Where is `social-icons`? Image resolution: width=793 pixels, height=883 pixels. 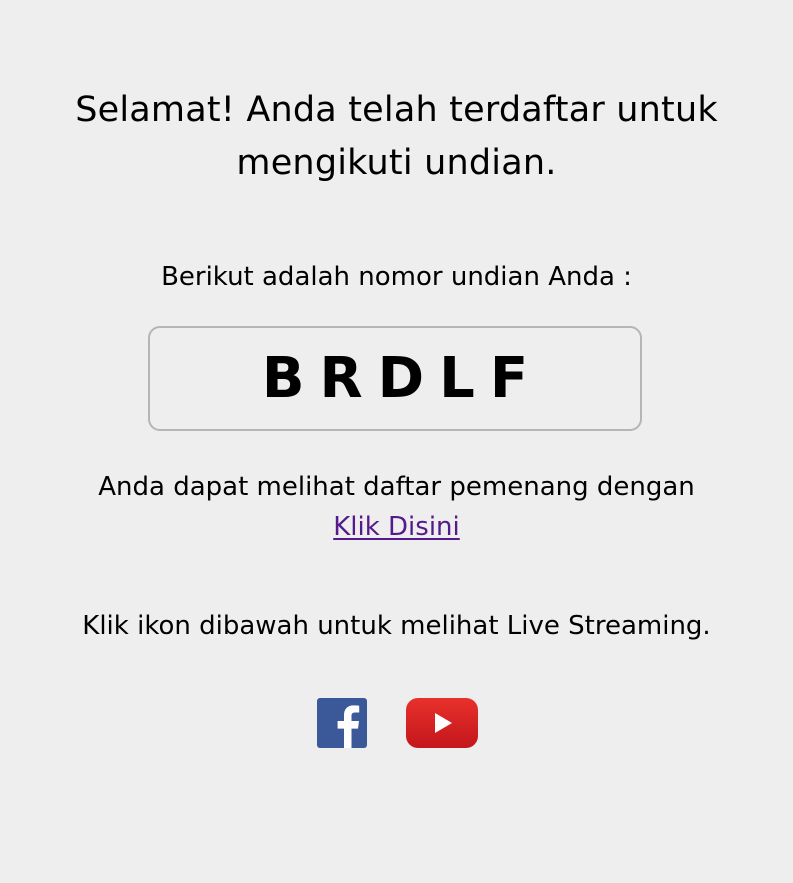 social-icons is located at coordinates (396, 724).